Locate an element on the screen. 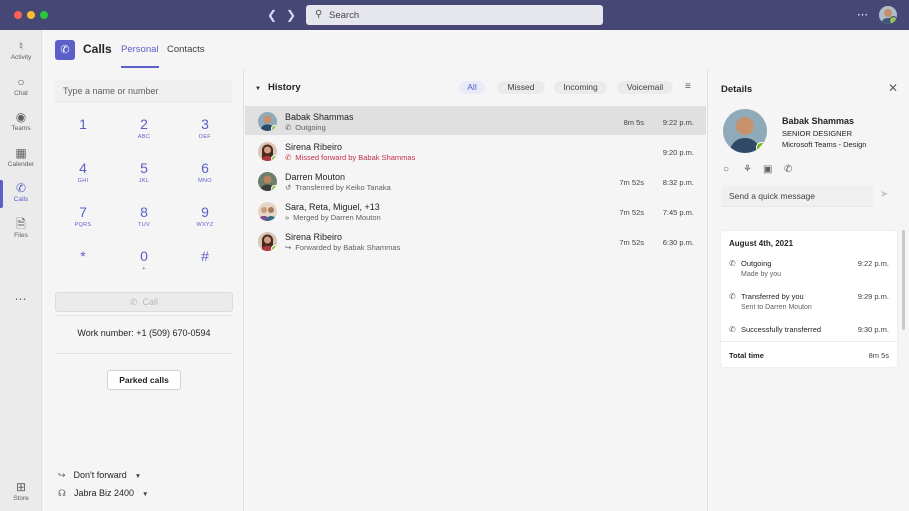 Image resolution: width=909 pixels, height=511 pixels. search-bar: ⚲ Search is located at coordinates (454, 15).